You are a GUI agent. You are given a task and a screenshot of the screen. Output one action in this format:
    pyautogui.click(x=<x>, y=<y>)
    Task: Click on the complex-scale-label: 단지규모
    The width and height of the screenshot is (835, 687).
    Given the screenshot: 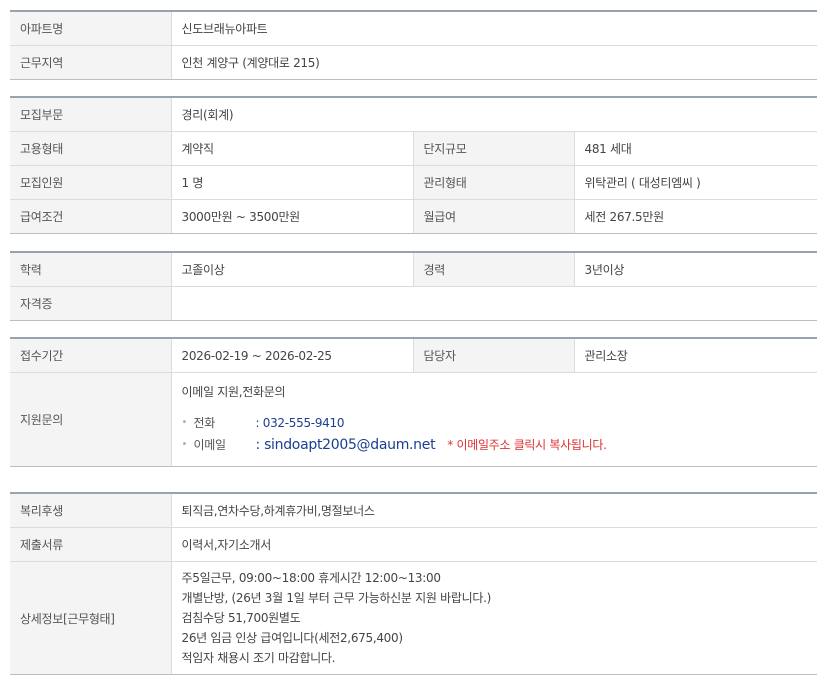 What is the action you would take?
    pyautogui.click(x=493, y=148)
    